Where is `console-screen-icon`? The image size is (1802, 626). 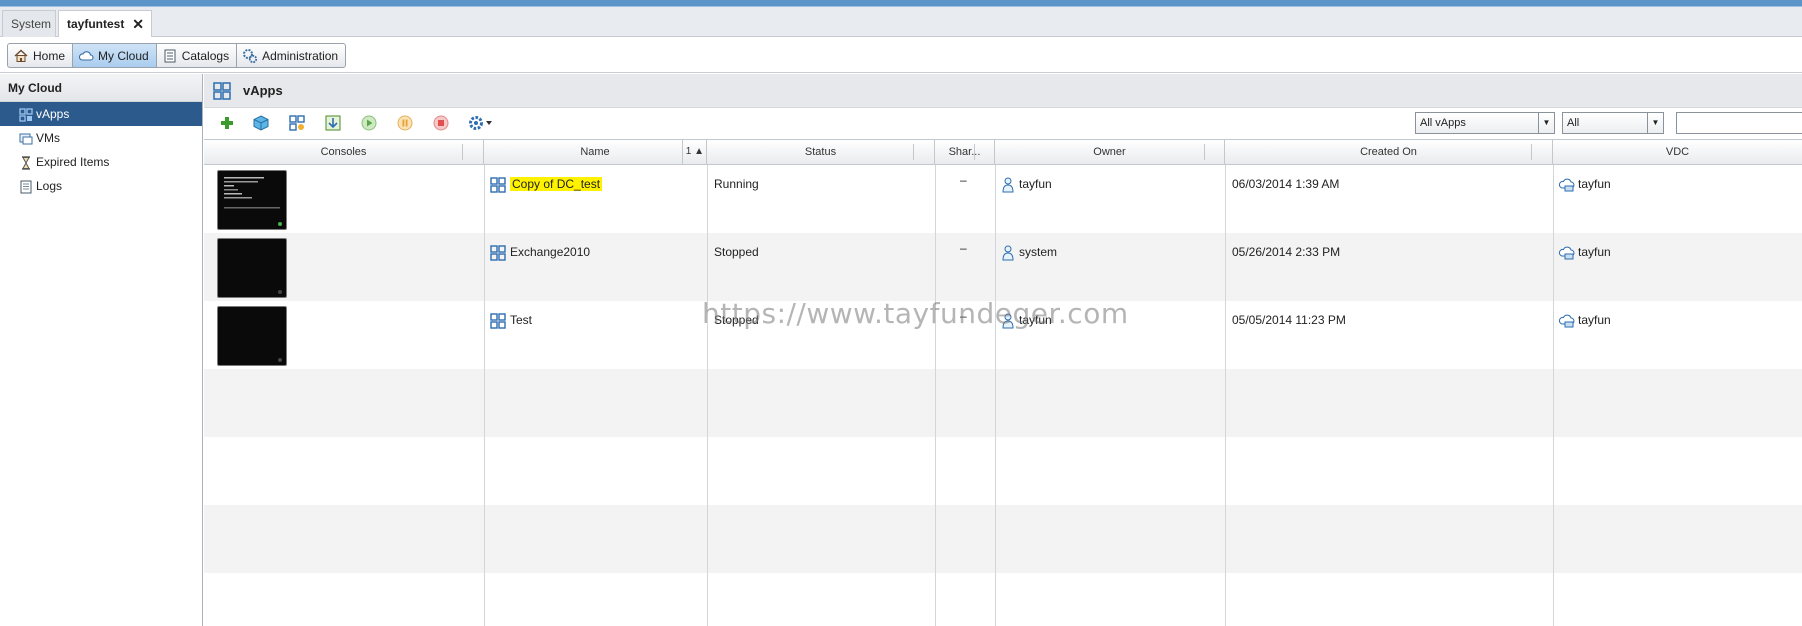 console-screen-icon is located at coordinates (252, 193).